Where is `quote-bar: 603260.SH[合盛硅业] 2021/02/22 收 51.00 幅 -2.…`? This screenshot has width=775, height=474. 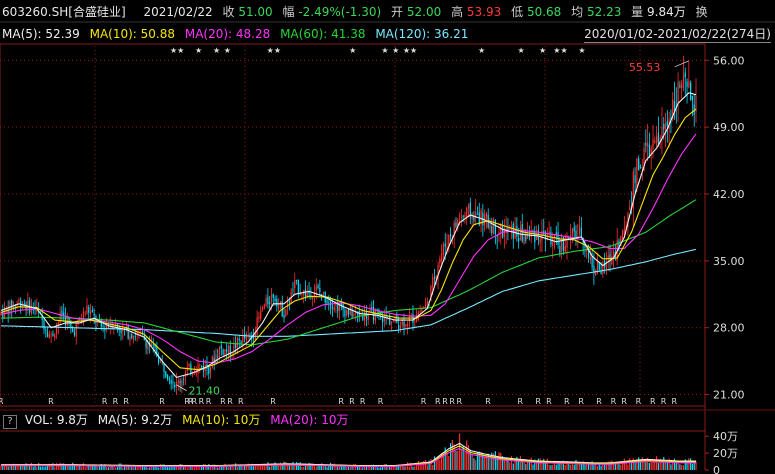
quote-bar: 603260.SH[合盛硅业] 2021/02/22 收 51.00 幅 -2.… is located at coordinates (387, 13).